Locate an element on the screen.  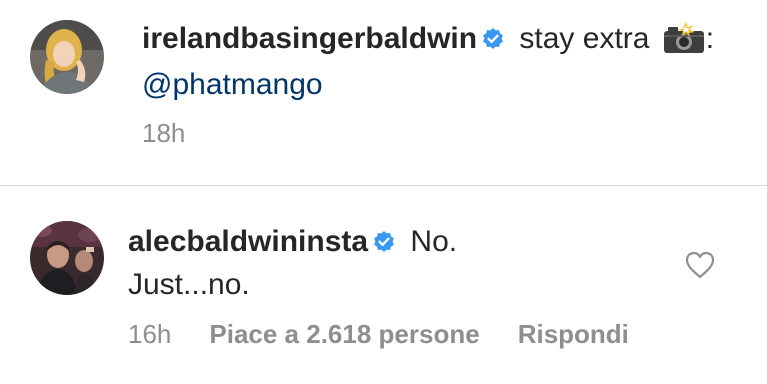
likes-count-link: Piace a 2.618 persone is located at coordinates (344, 334).